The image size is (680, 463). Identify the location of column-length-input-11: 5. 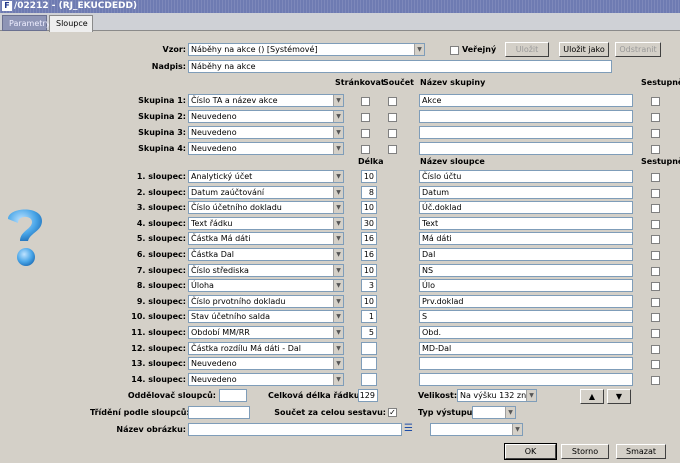
(369, 332).